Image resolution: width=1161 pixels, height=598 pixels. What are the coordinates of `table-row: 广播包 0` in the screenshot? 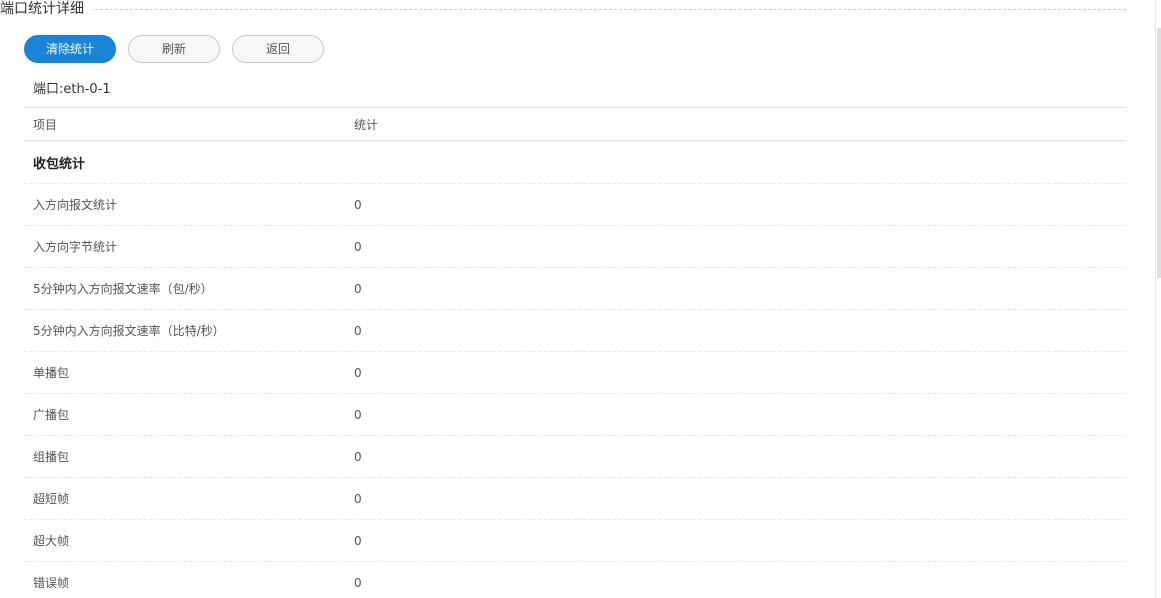 It's located at (575, 415).